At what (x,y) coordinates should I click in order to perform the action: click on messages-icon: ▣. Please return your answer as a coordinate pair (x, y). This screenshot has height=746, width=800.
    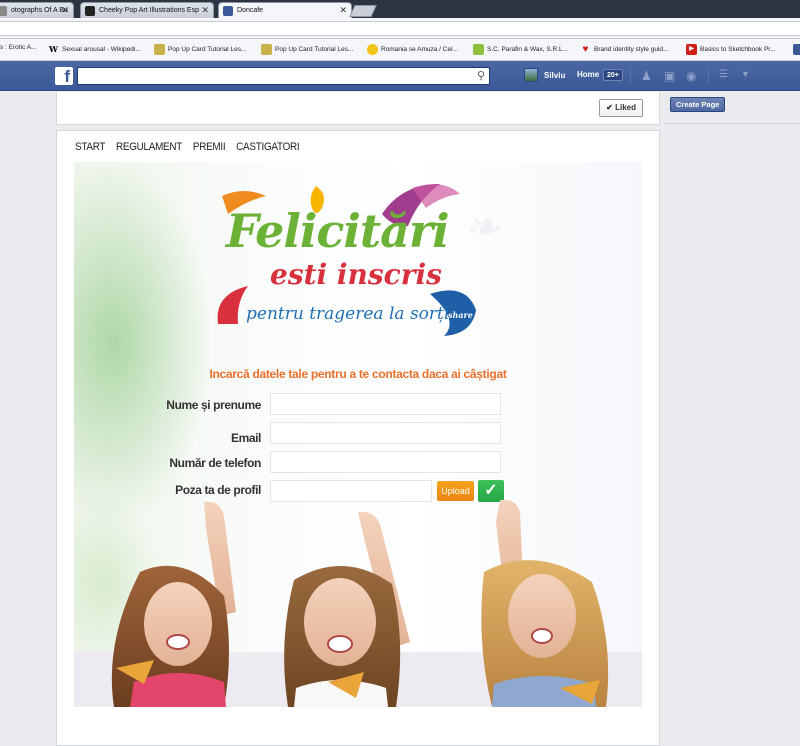
    Looking at the image, I should click on (669, 76).